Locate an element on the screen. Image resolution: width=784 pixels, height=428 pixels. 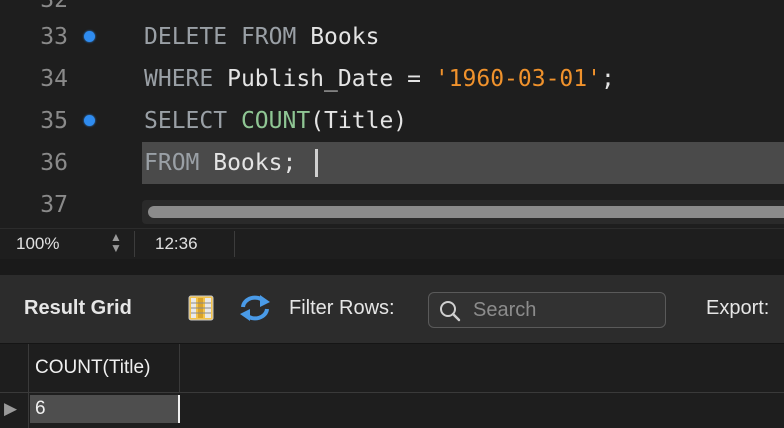
row-header-gutter is located at coordinates (14, 368).